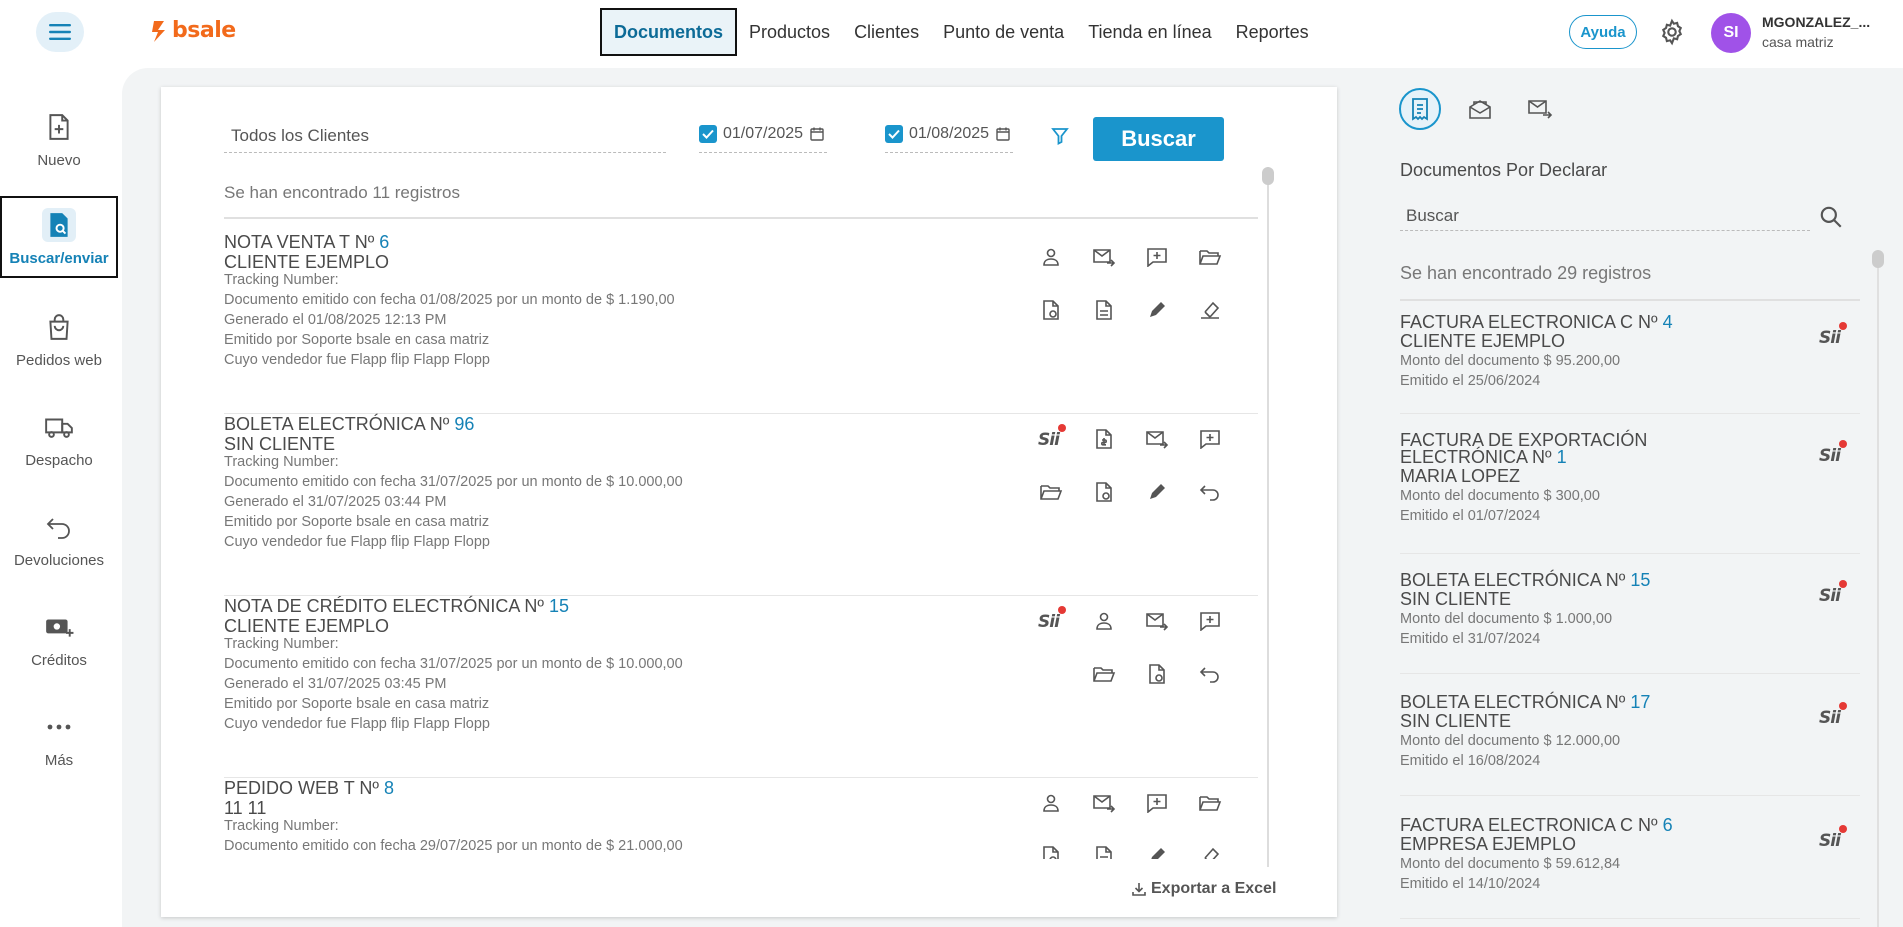 The height and width of the screenshot is (927, 1903). I want to click on sidebar-item-mas: Más, so click(59, 739).